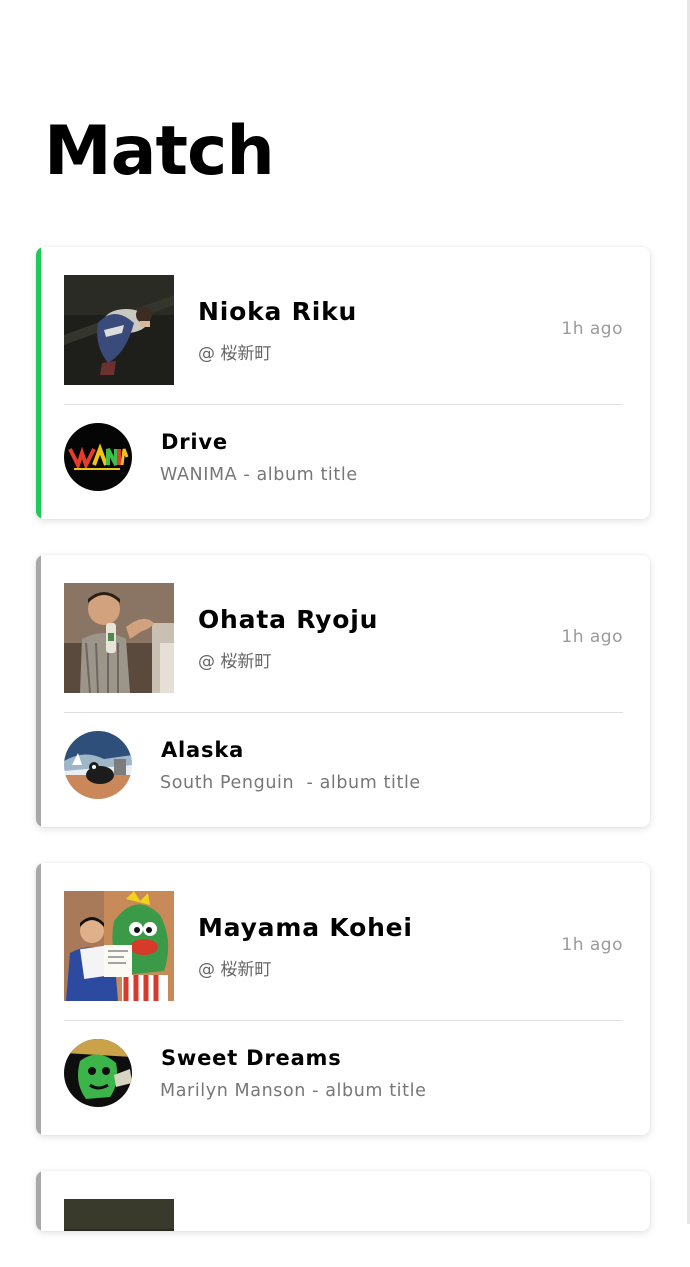  Describe the element at coordinates (343, 1201) in the screenshot. I see `match-card` at that location.